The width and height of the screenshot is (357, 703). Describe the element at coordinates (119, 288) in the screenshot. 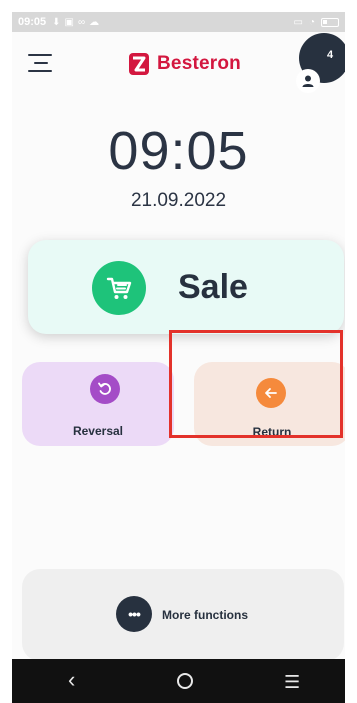

I see `cart-icon` at that location.